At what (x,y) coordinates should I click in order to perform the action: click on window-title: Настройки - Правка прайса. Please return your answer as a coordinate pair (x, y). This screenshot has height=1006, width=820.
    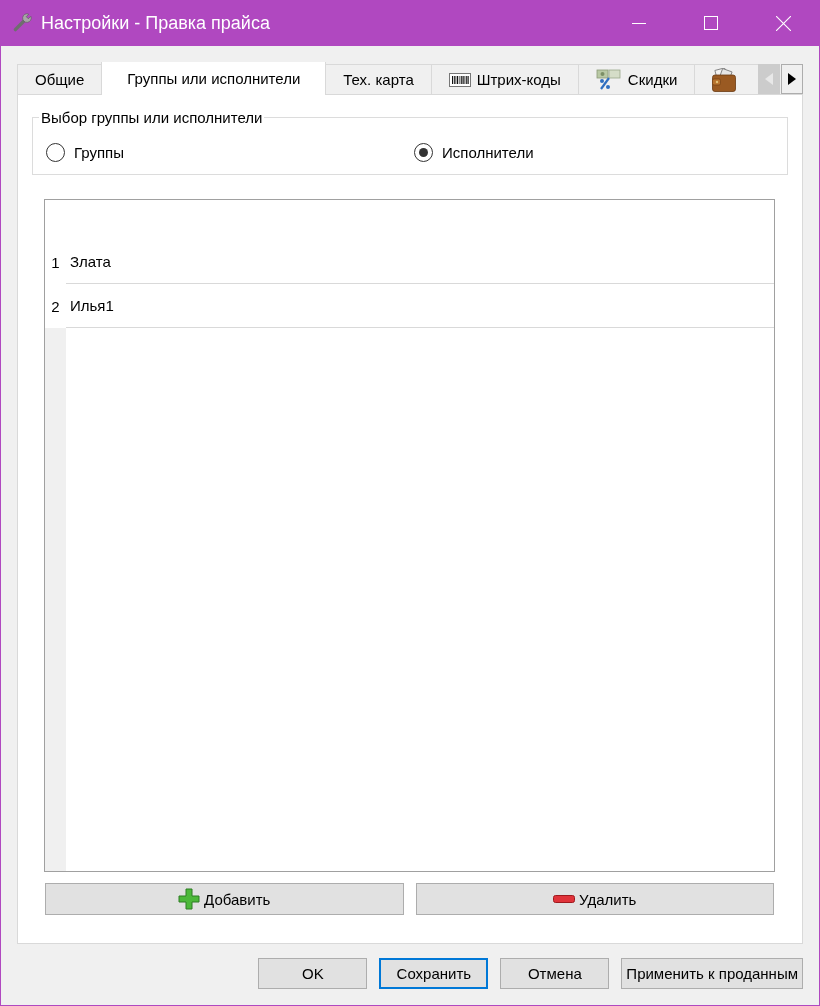
    Looking at the image, I should click on (155, 23).